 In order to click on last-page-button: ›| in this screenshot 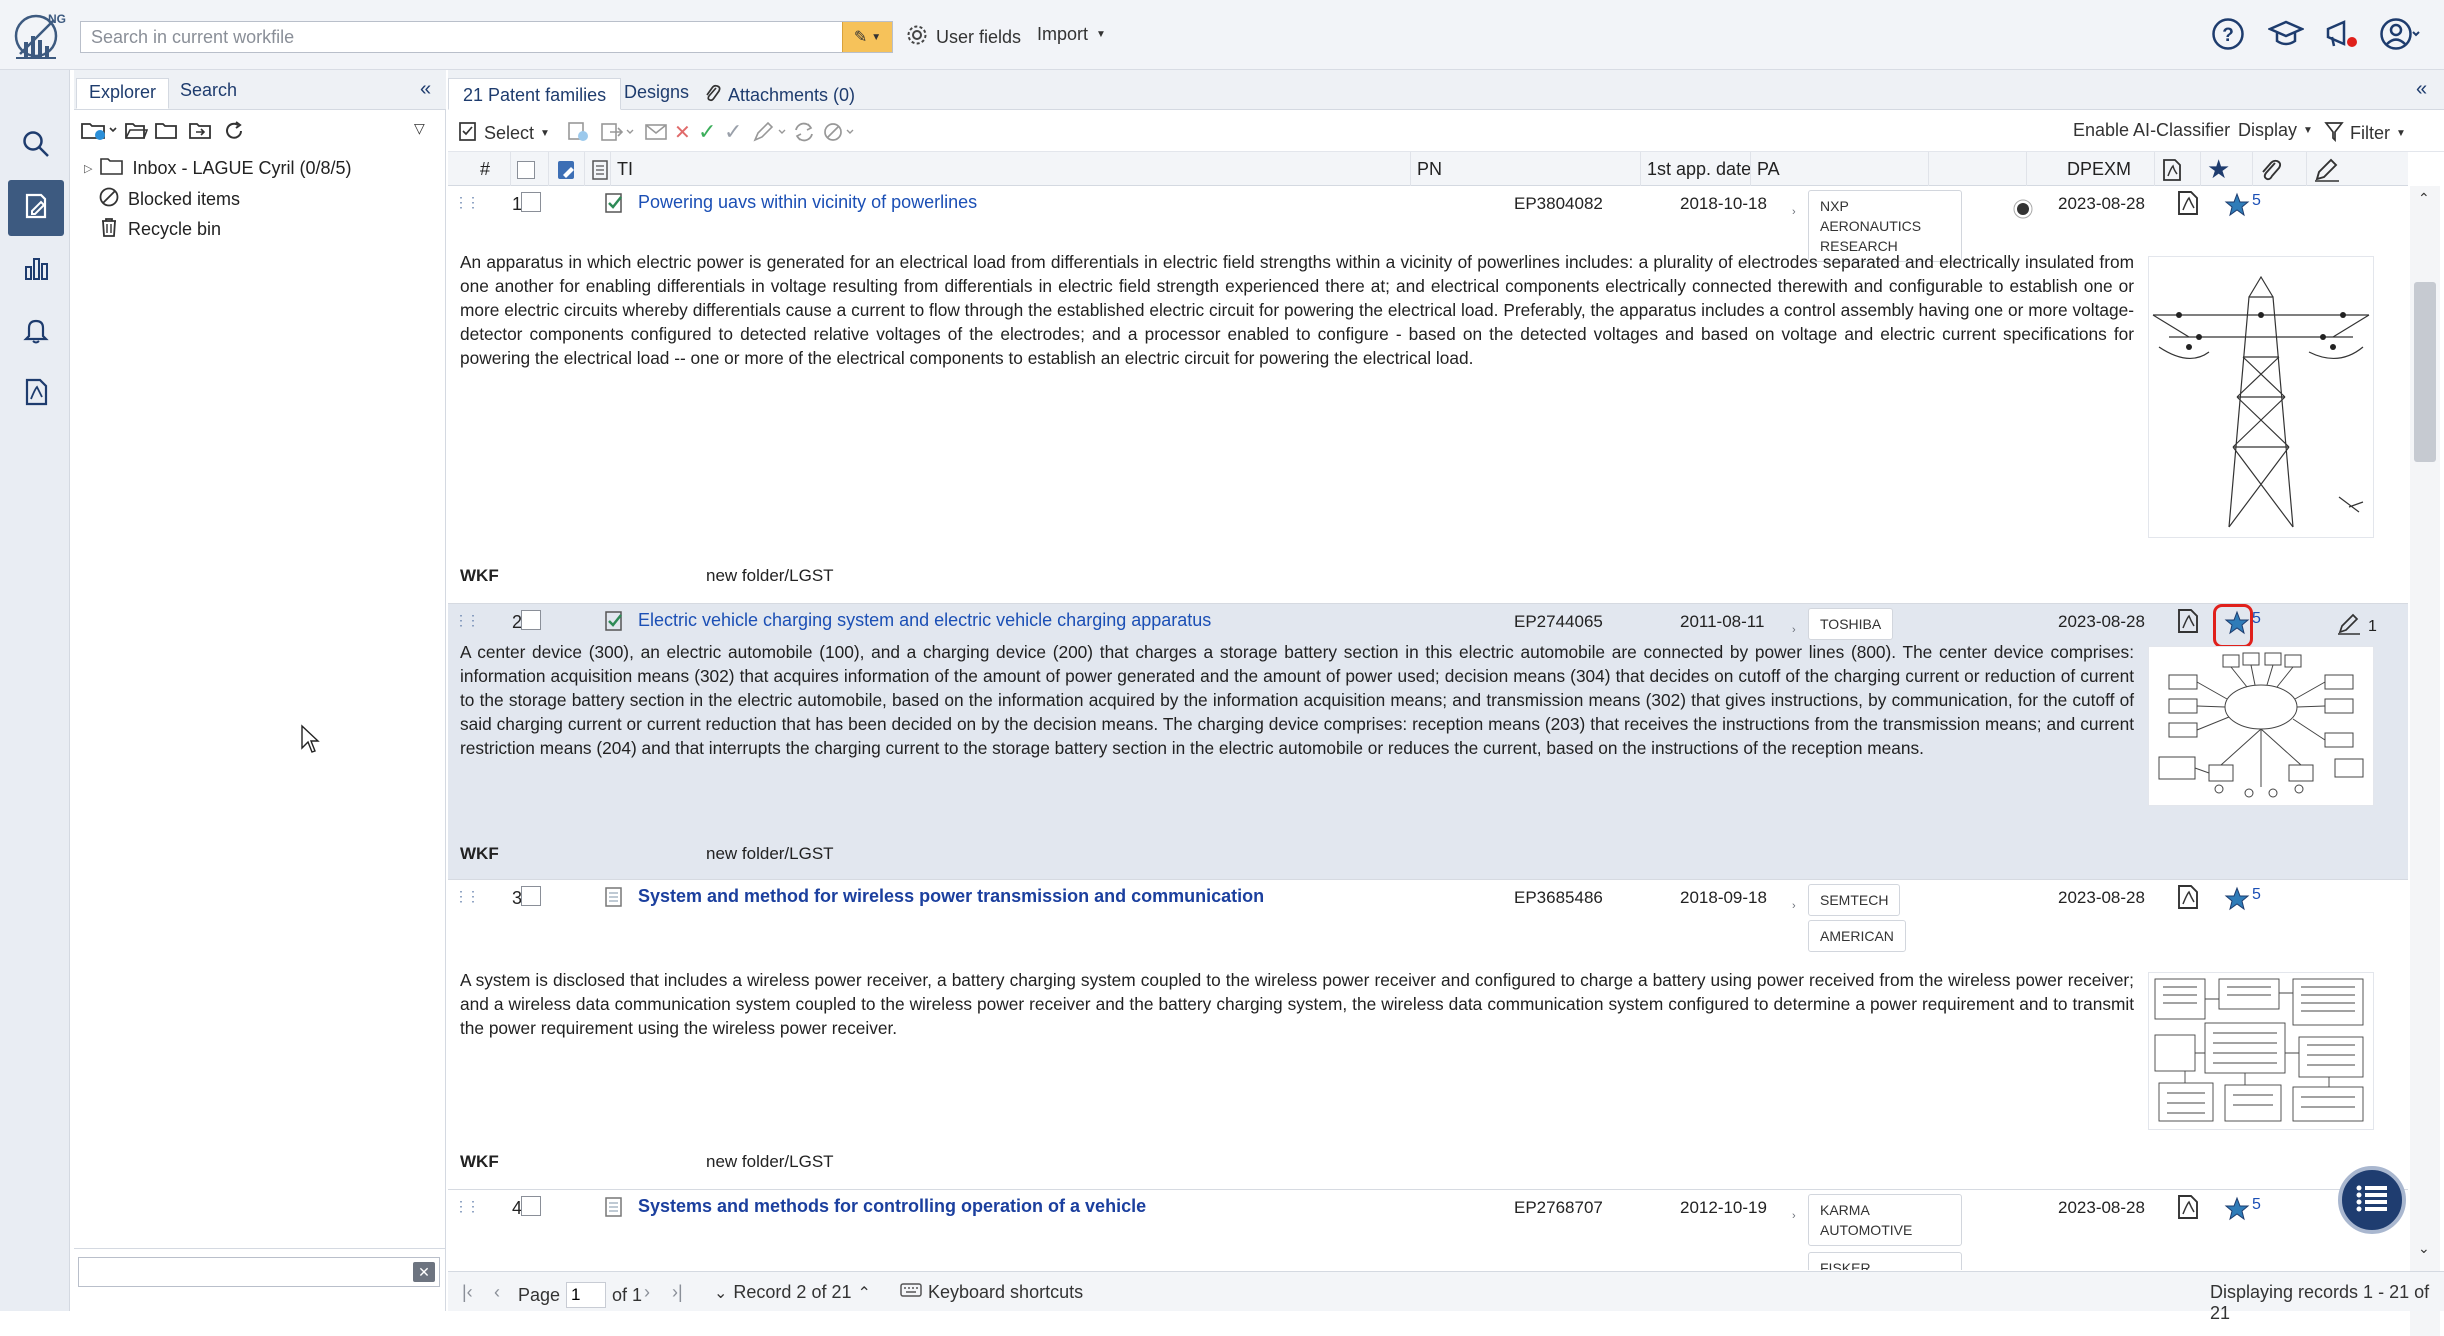, I will do `click(677, 1292)`.